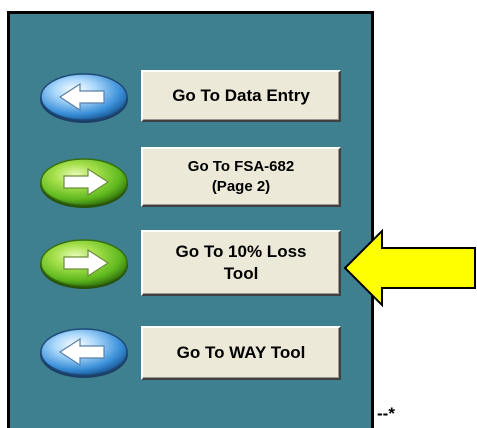  I want to click on go-to-way-tool-button: Go To WAY Tool, so click(241, 353).